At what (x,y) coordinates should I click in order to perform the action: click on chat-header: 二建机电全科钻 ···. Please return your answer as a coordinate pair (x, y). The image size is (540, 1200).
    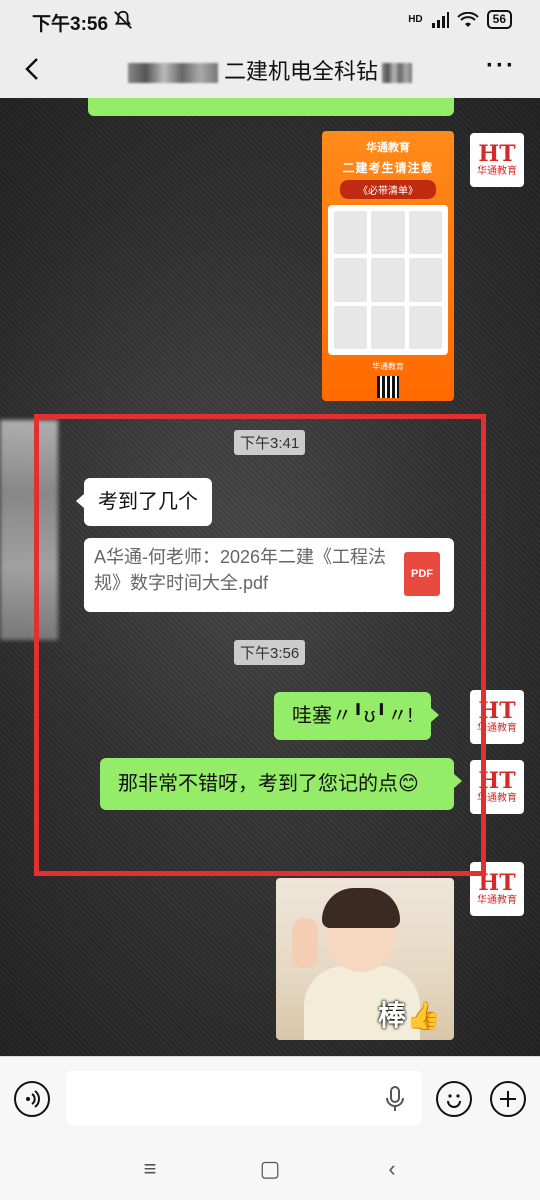
    Looking at the image, I should click on (270, 69).